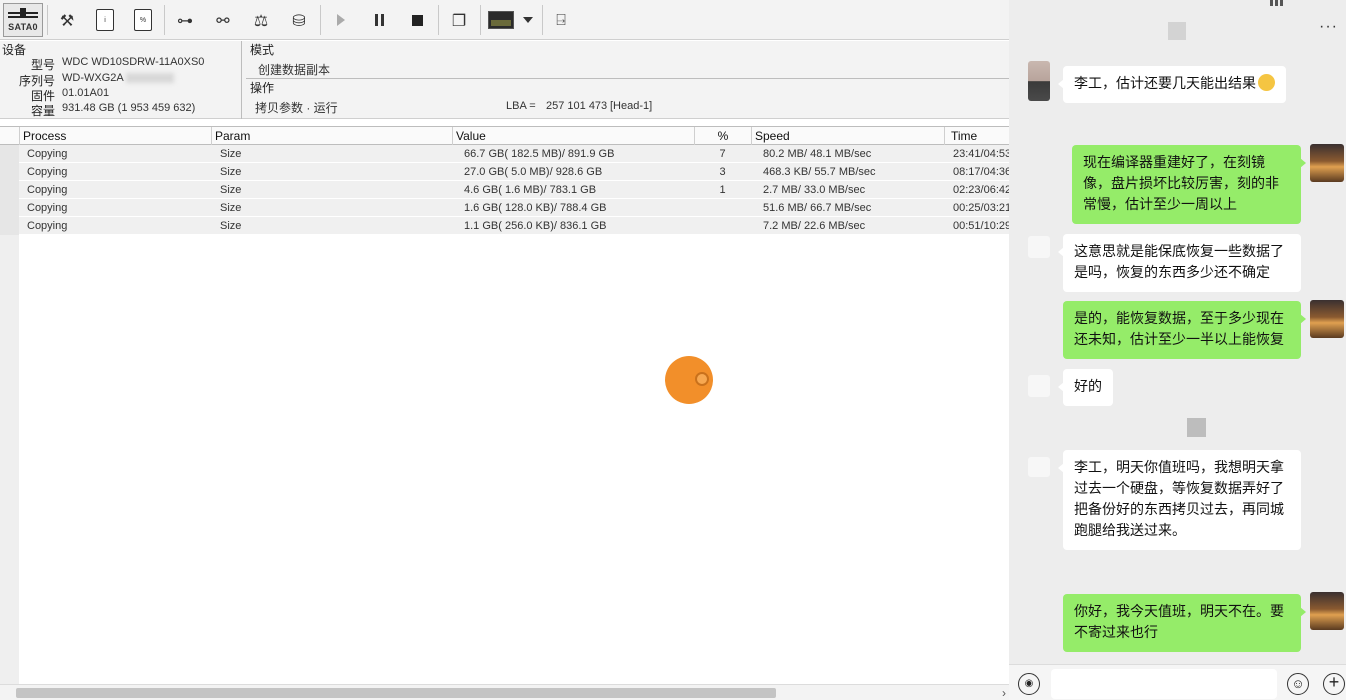 Image resolution: width=1346 pixels, height=700 pixels. What do you see at coordinates (535, 226) in the screenshot?
I see `cell-value: 1.1 GB( 256.0 KB)/ 836.1 GB` at bounding box center [535, 226].